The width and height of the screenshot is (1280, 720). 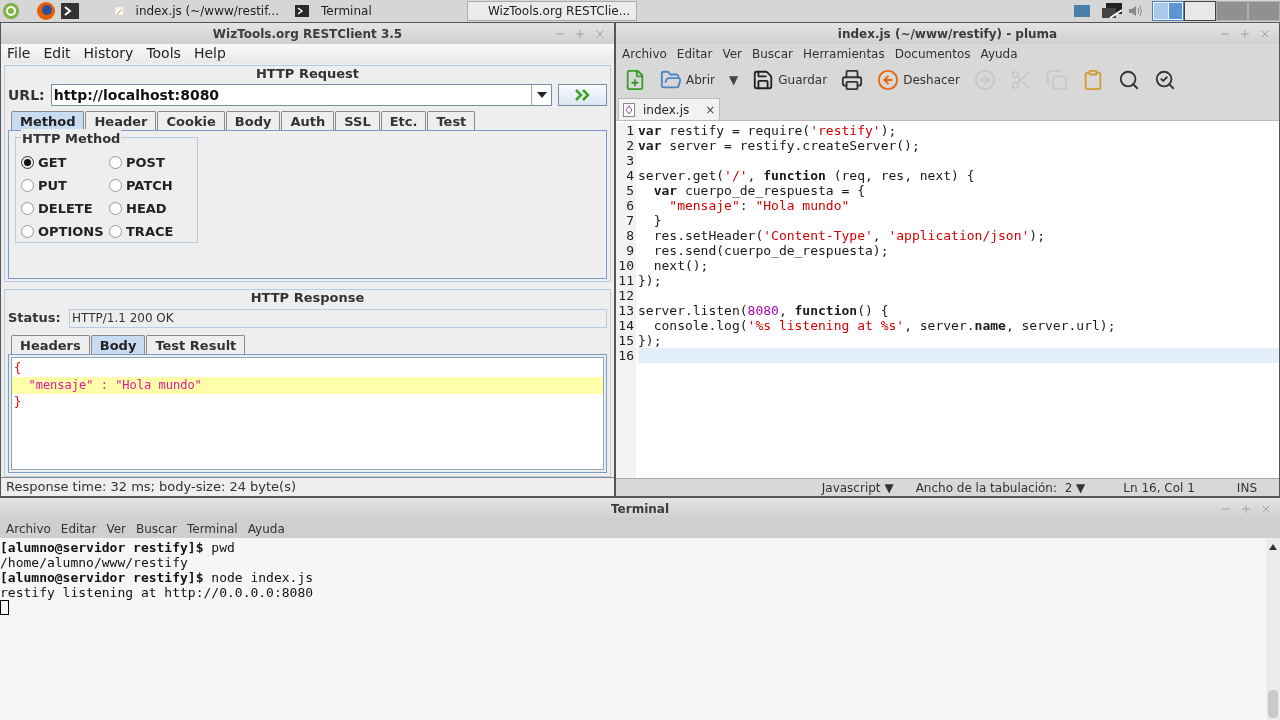 I want to click on taskbar-item: Terminal, so click(x=377, y=11).